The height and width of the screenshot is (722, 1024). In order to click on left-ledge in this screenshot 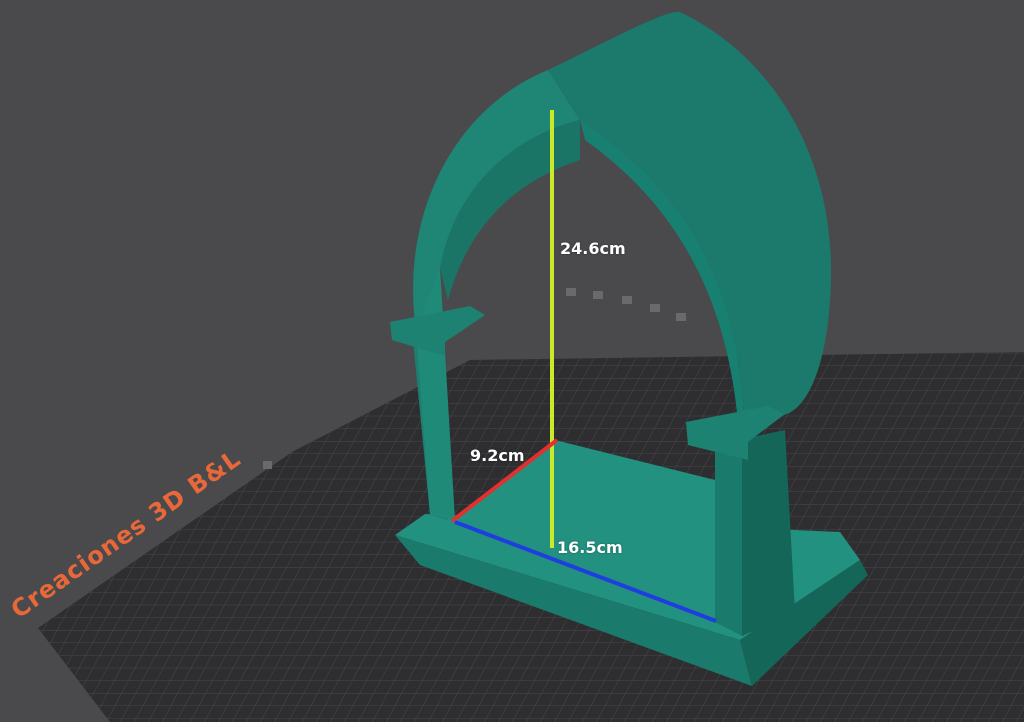, I will do `click(437, 331)`.